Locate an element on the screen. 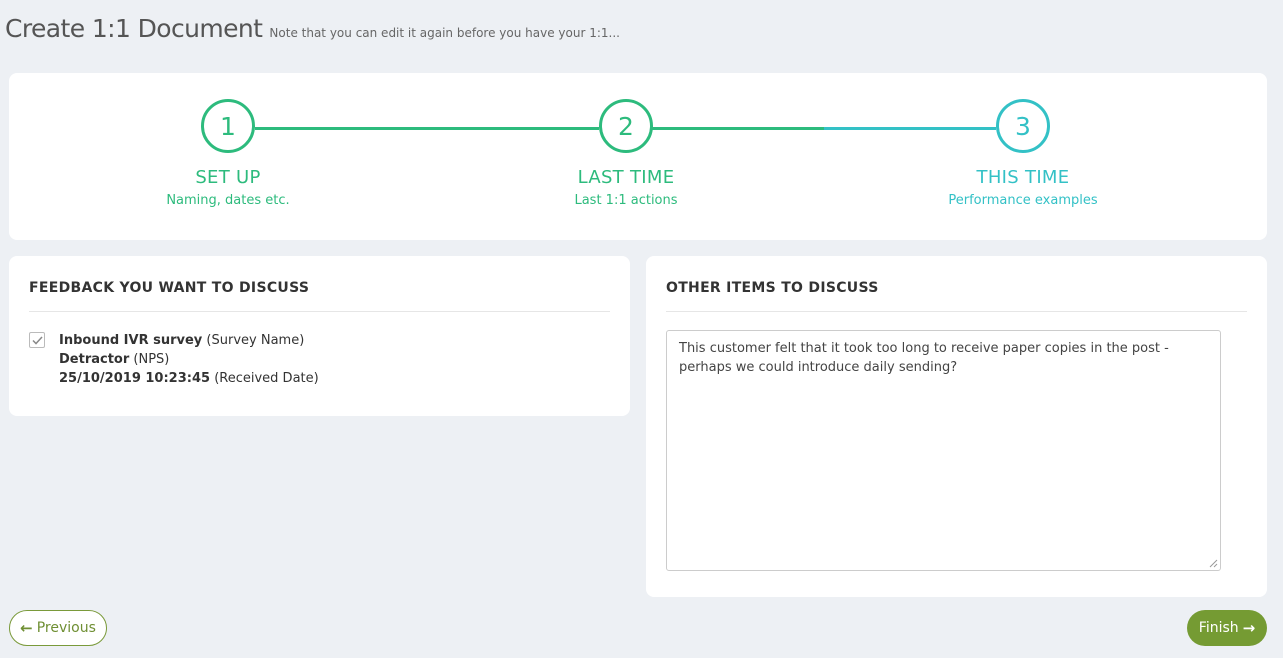 Image resolution: width=1283 pixels, height=658 pixels. check-icon is located at coordinates (37, 340).